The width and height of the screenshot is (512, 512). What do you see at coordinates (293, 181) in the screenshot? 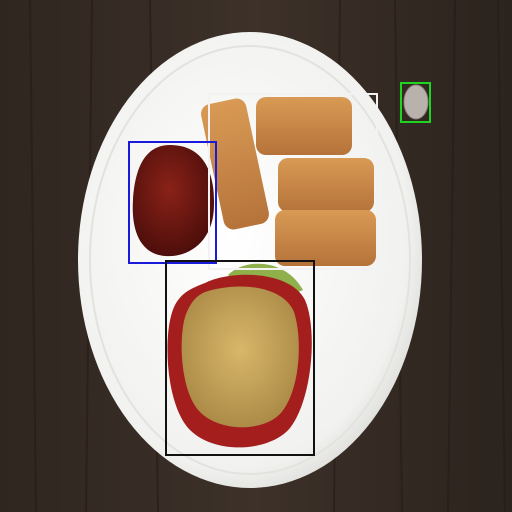
I see `bbox-fish-sticks` at bounding box center [293, 181].